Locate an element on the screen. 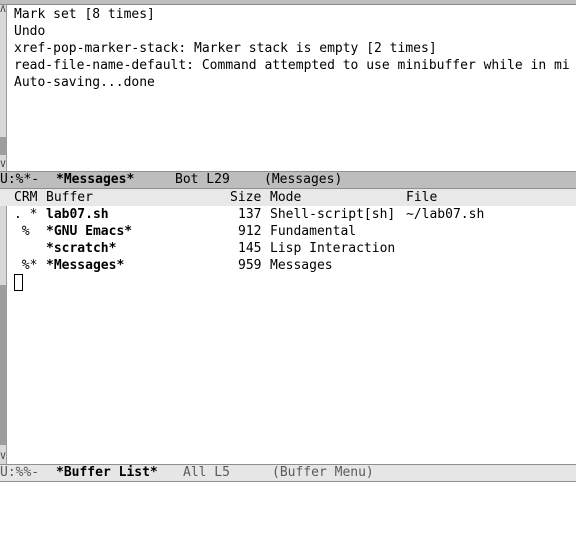  table-row: %* *Messages* 959 Messages is located at coordinates (288, 265).